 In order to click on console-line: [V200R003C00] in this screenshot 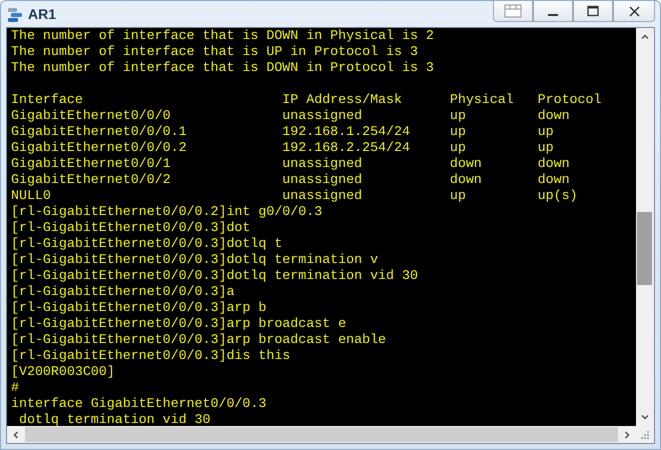, I will do `click(63, 372)`.